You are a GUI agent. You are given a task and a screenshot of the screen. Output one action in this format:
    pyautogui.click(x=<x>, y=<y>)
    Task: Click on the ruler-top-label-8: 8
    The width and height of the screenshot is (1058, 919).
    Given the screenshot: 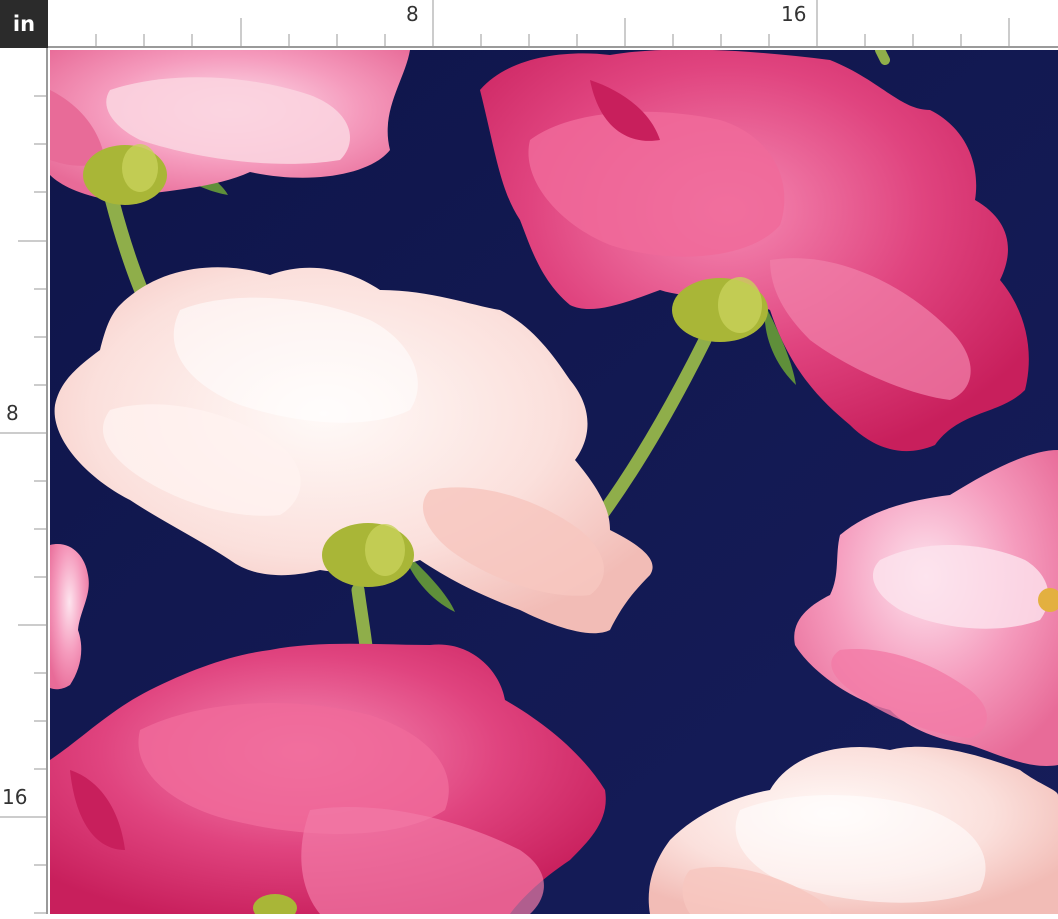 What is the action you would take?
    pyautogui.click(x=412, y=14)
    